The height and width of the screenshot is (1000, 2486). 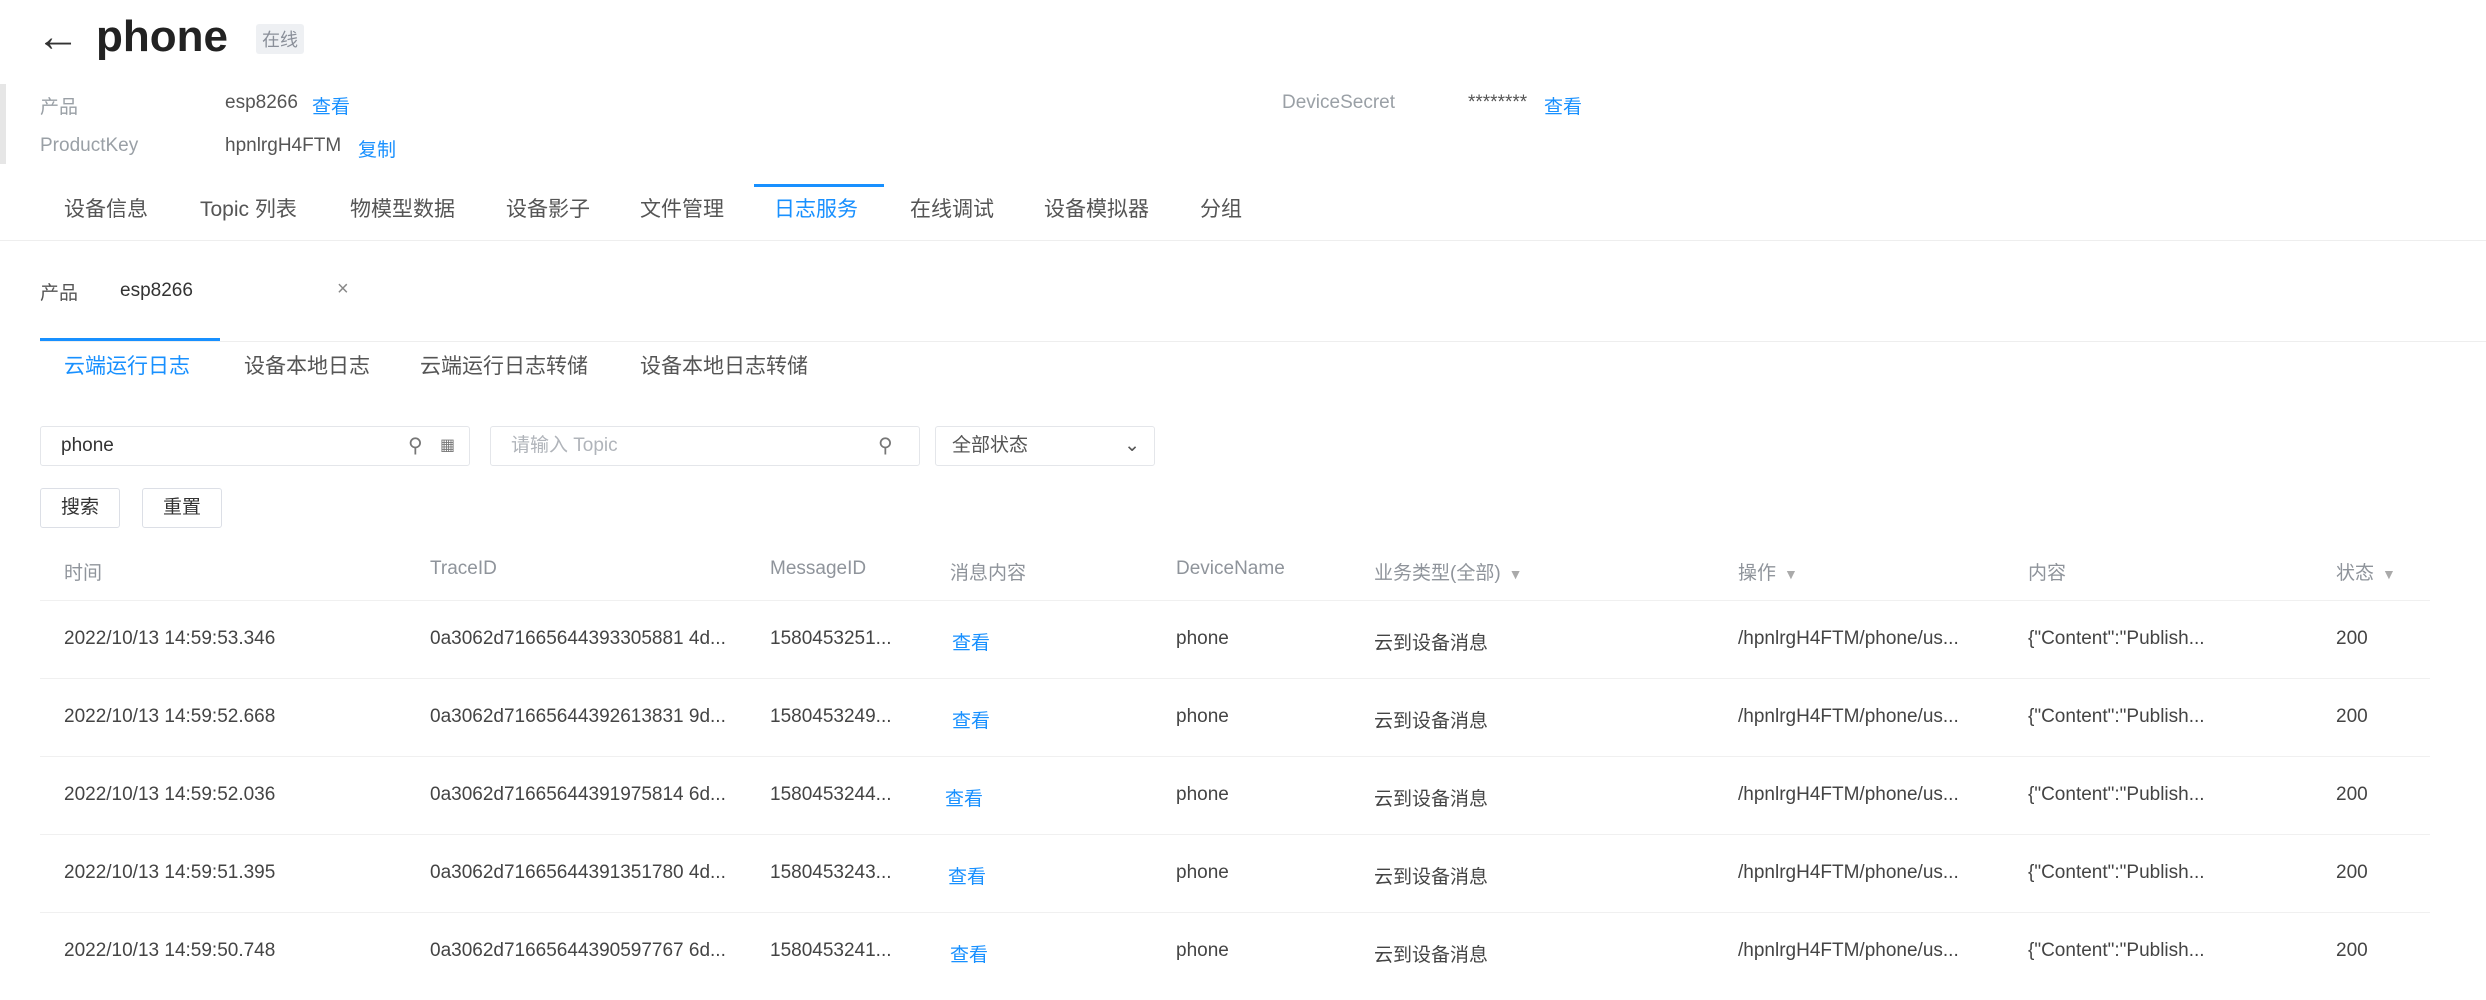 I want to click on tabs-divider, so click(x=1243, y=240).